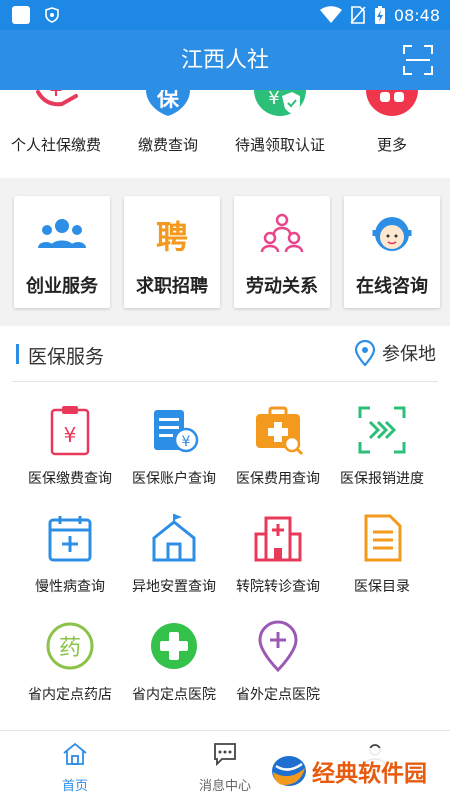  Describe the element at coordinates (392, 252) in the screenshot. I see `card-online-consult: 在线咨询` at that location.